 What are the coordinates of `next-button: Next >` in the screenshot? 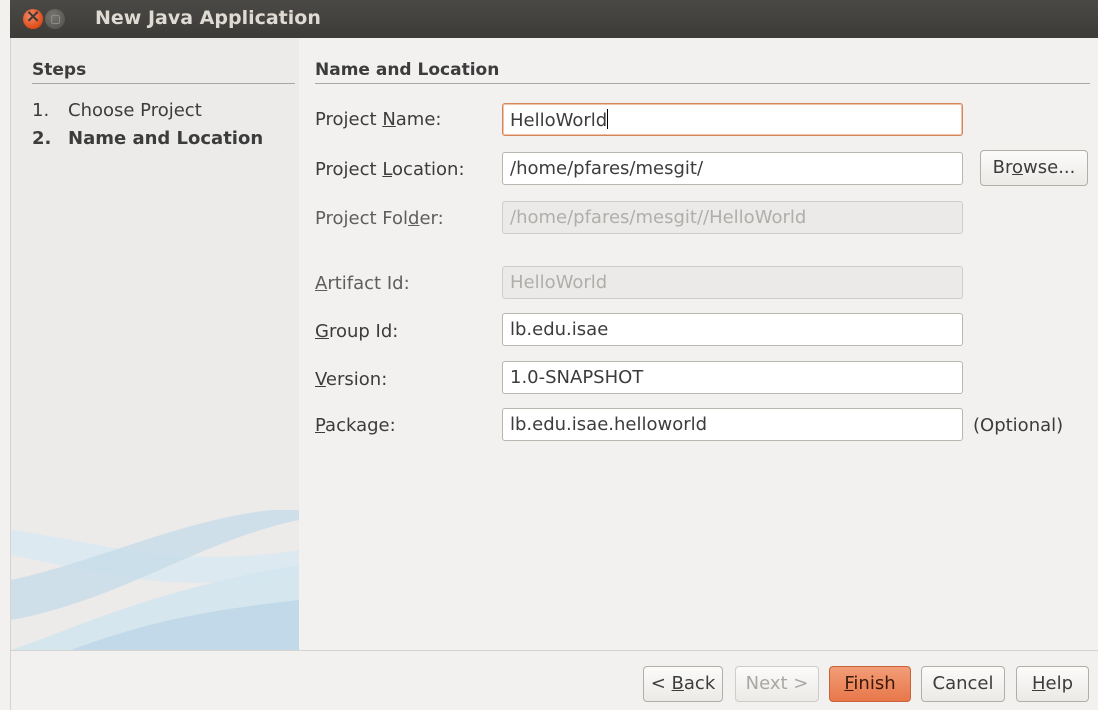 It's located at (777, 684).